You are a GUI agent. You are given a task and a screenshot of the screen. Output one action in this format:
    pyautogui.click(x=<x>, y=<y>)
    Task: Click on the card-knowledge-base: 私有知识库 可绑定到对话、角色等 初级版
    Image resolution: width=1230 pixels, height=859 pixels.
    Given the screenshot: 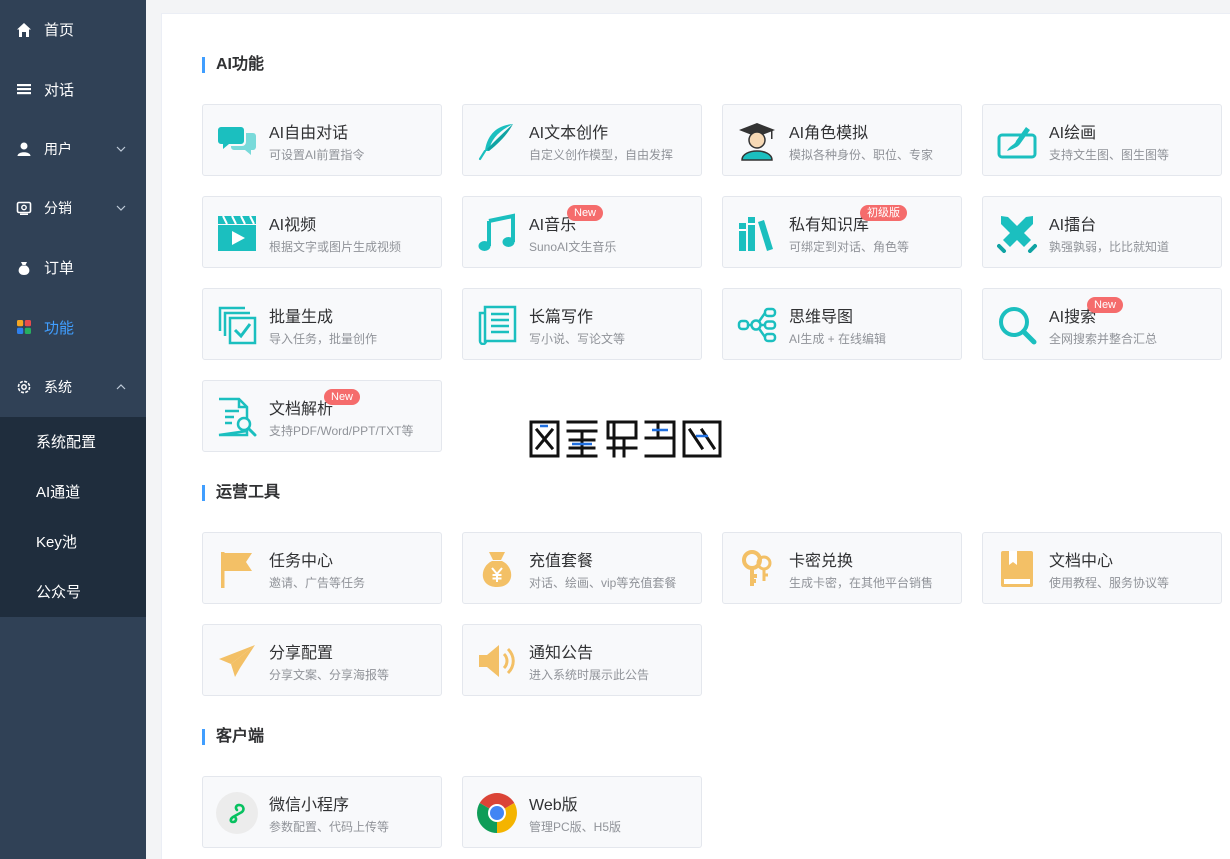 What is the action you would take?
    pyautogui.click(x=842, y=232)
    